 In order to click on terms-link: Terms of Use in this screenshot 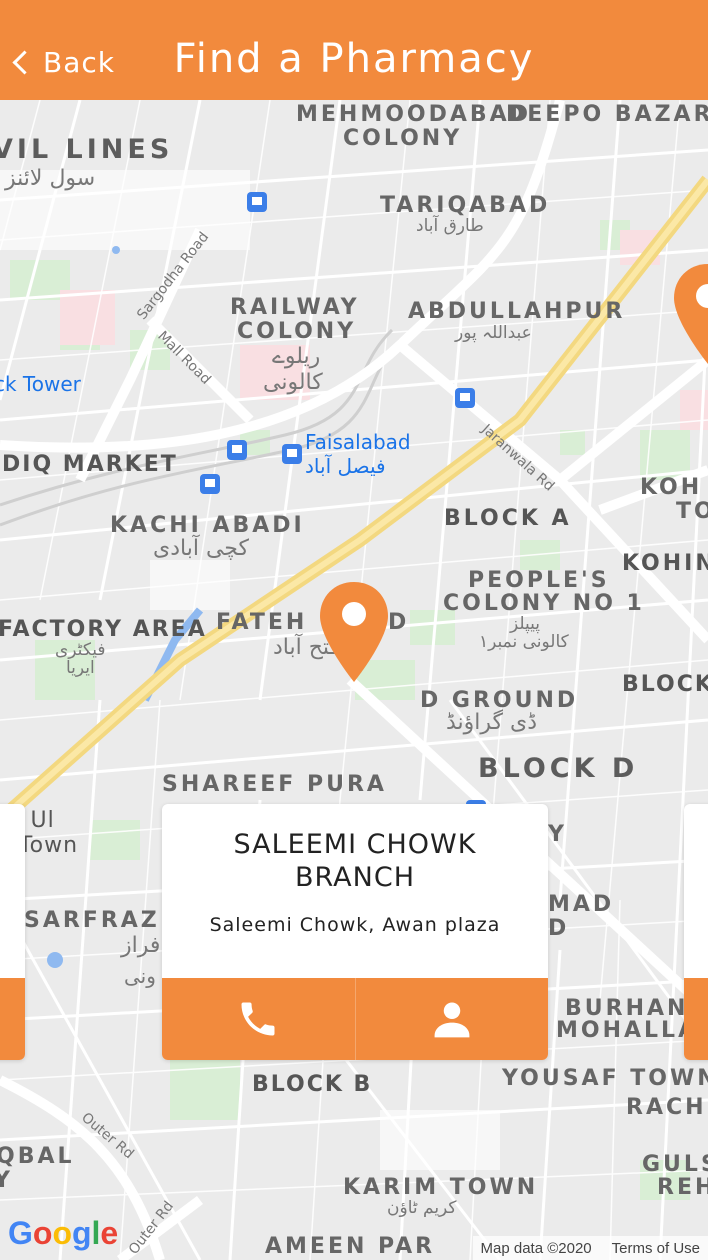, I will do `click(656, 1248)`.